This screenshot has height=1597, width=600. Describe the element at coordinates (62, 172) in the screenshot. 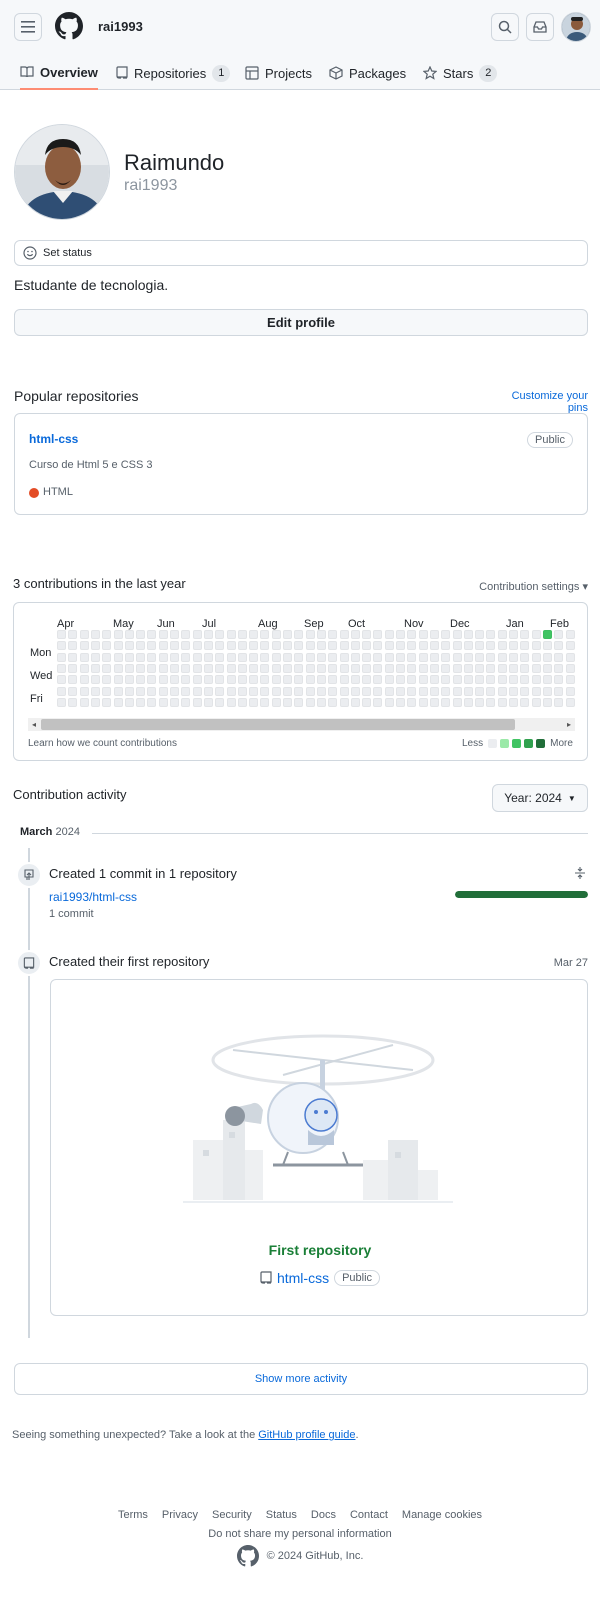

I see `profile-avatar` at that location.